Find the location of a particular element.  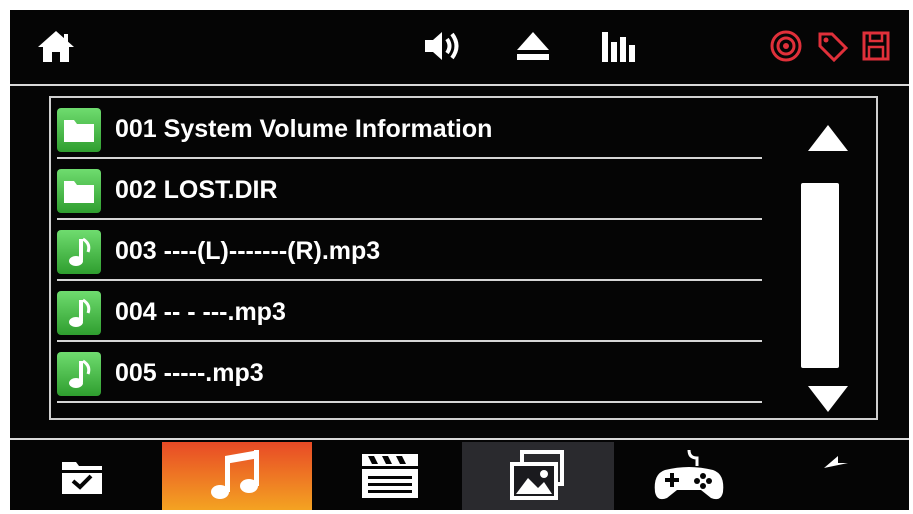

volume-icon is located at coordinates (444, 46).